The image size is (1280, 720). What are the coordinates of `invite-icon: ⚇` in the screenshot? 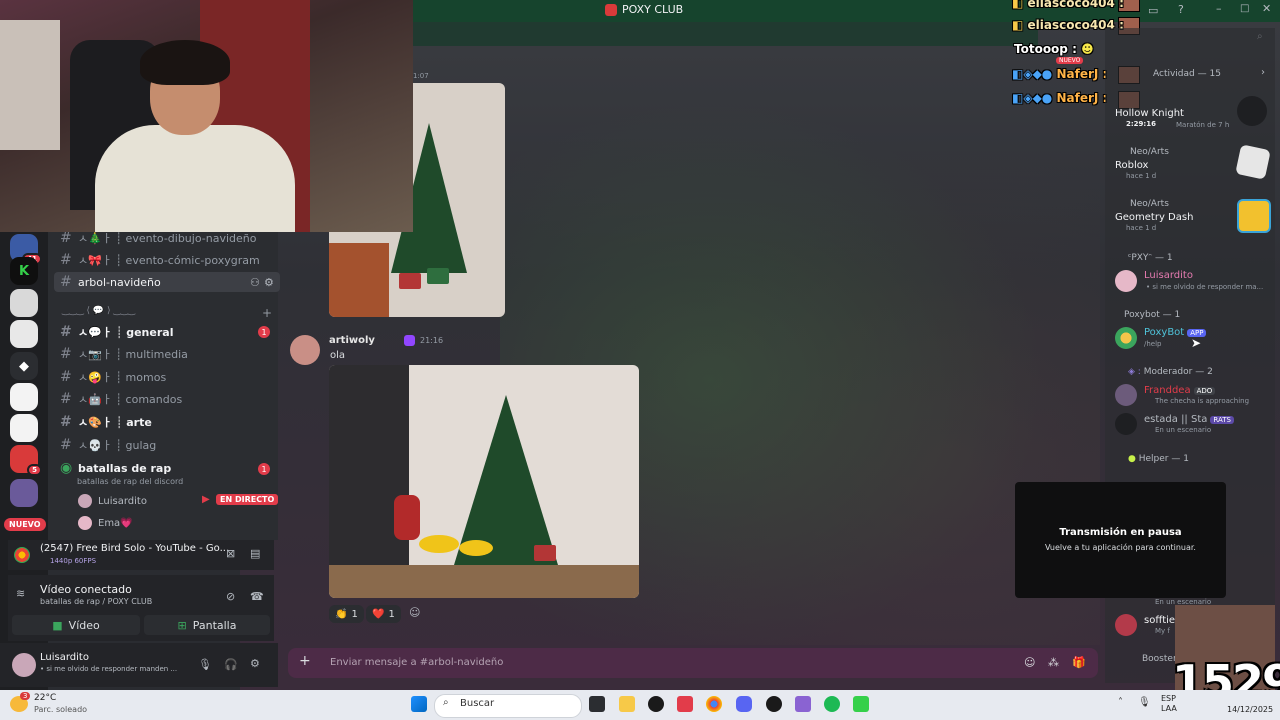 It's located at (255, 282).